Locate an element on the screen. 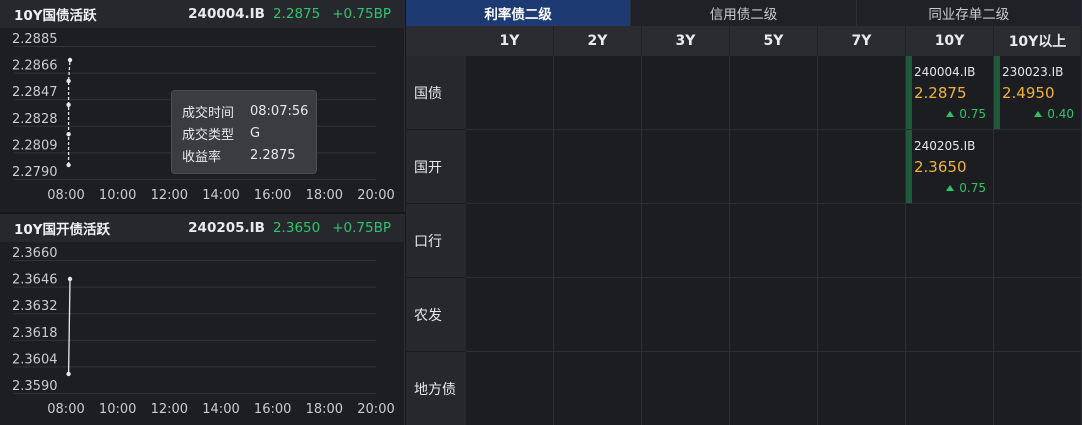 This screenshot has height=425, width=1082. quote-card: 240004.IB 2.2875 0.75 is located at coordinates (950, 92).